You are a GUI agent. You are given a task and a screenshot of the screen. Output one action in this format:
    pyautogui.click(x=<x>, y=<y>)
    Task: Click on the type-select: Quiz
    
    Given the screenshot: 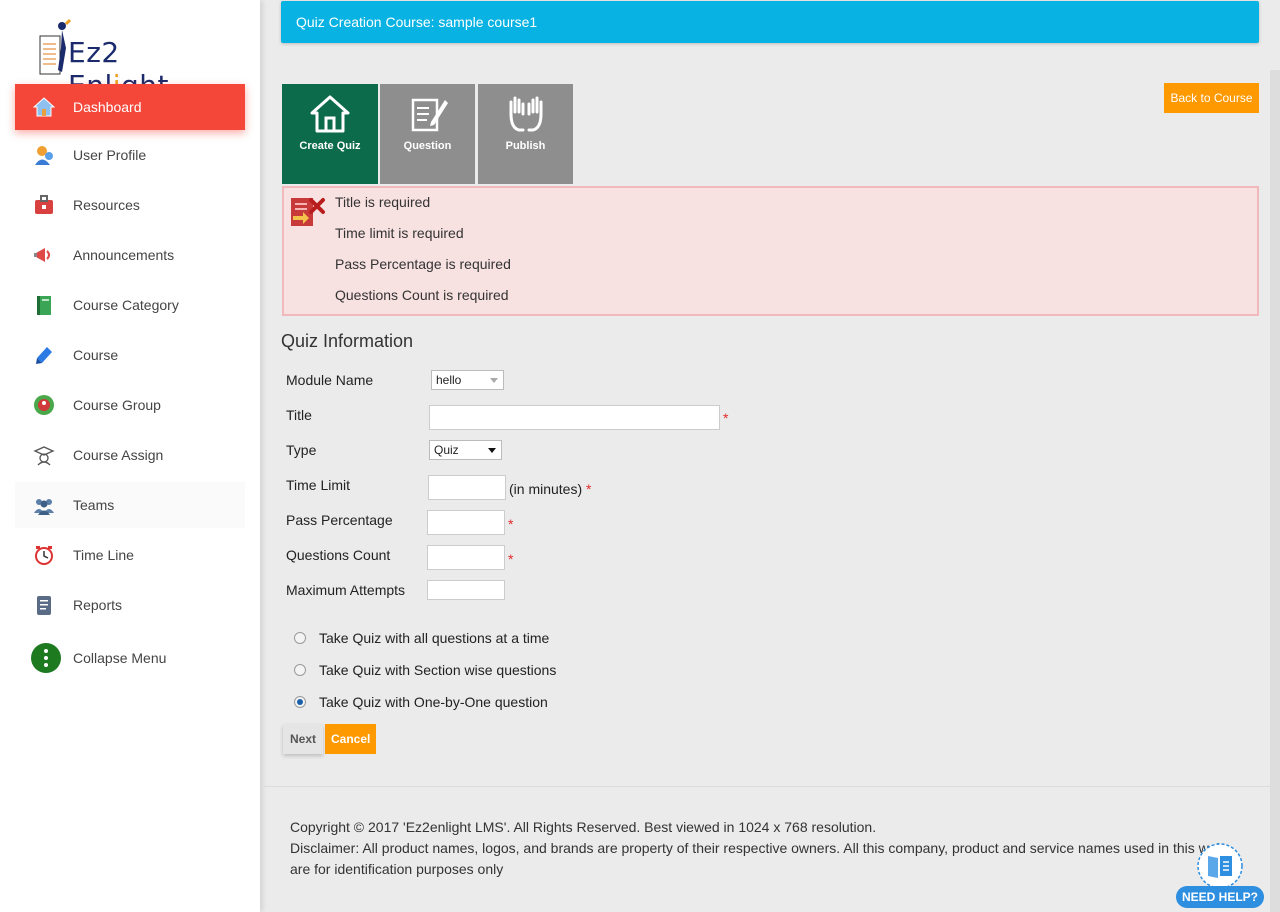 What is the action you would take?
    pyautogui.click(x=465, y=450)
    